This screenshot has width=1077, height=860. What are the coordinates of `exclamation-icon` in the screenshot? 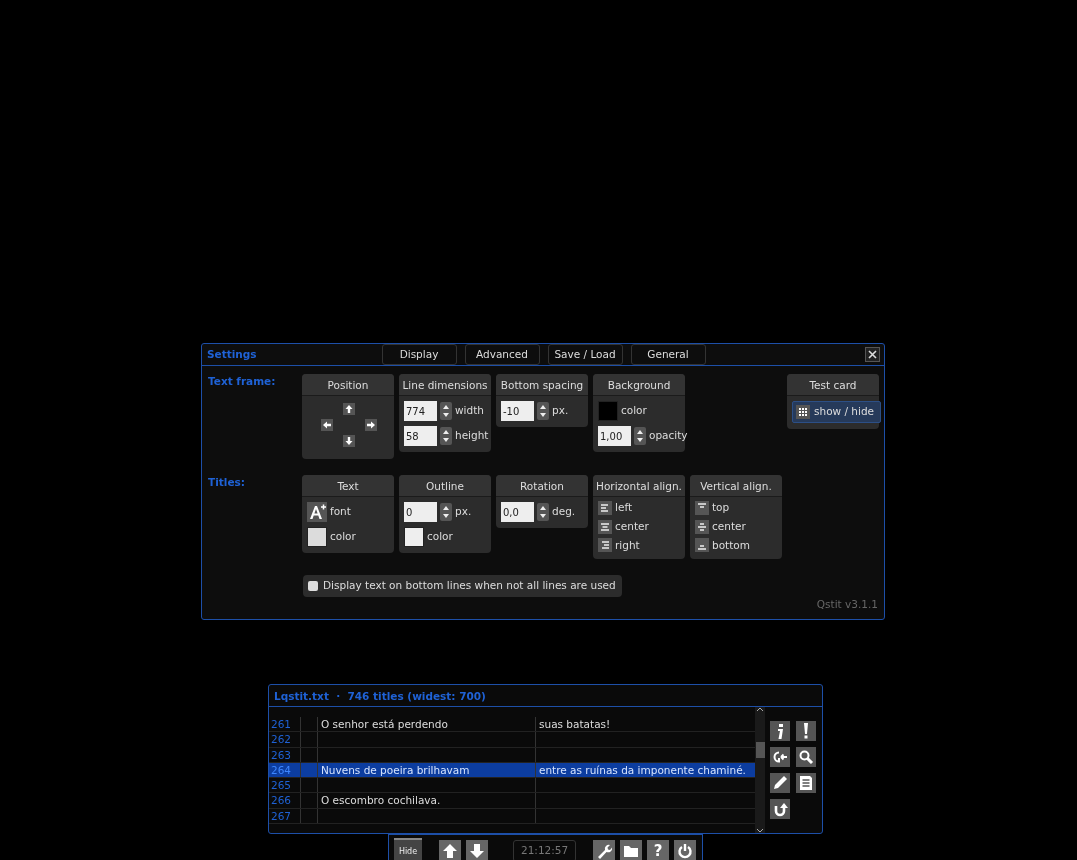 It's located at (806, 731).